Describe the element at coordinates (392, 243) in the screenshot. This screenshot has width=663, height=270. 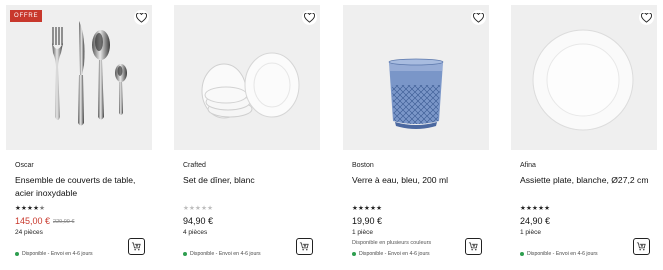
I see `color-options-note: Disponible en plusieurs couleurs` at that location.